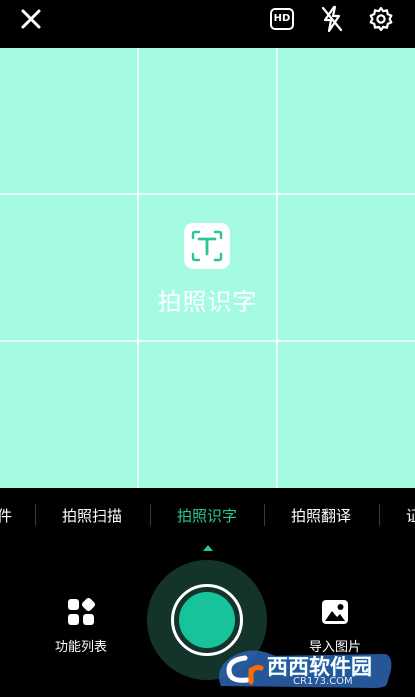 This screenshot has height=697, width=415. Describe the element at coordinates (82, 611) in the screenshot. I see `grid-apps-icon` at that location.